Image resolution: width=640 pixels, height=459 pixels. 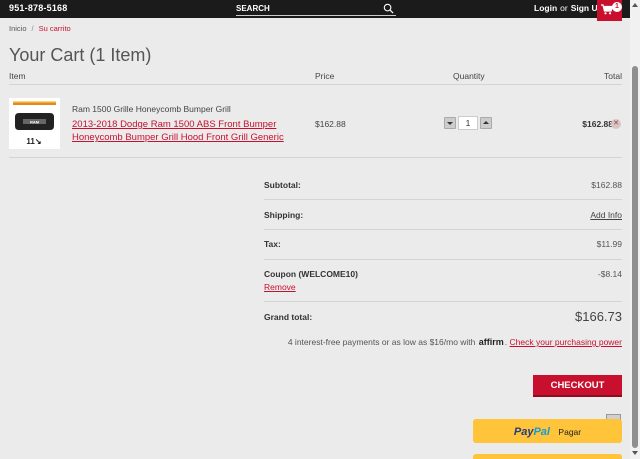 I want to click on paypal-pagar-label: Pagar, so click(x=570, y=432).